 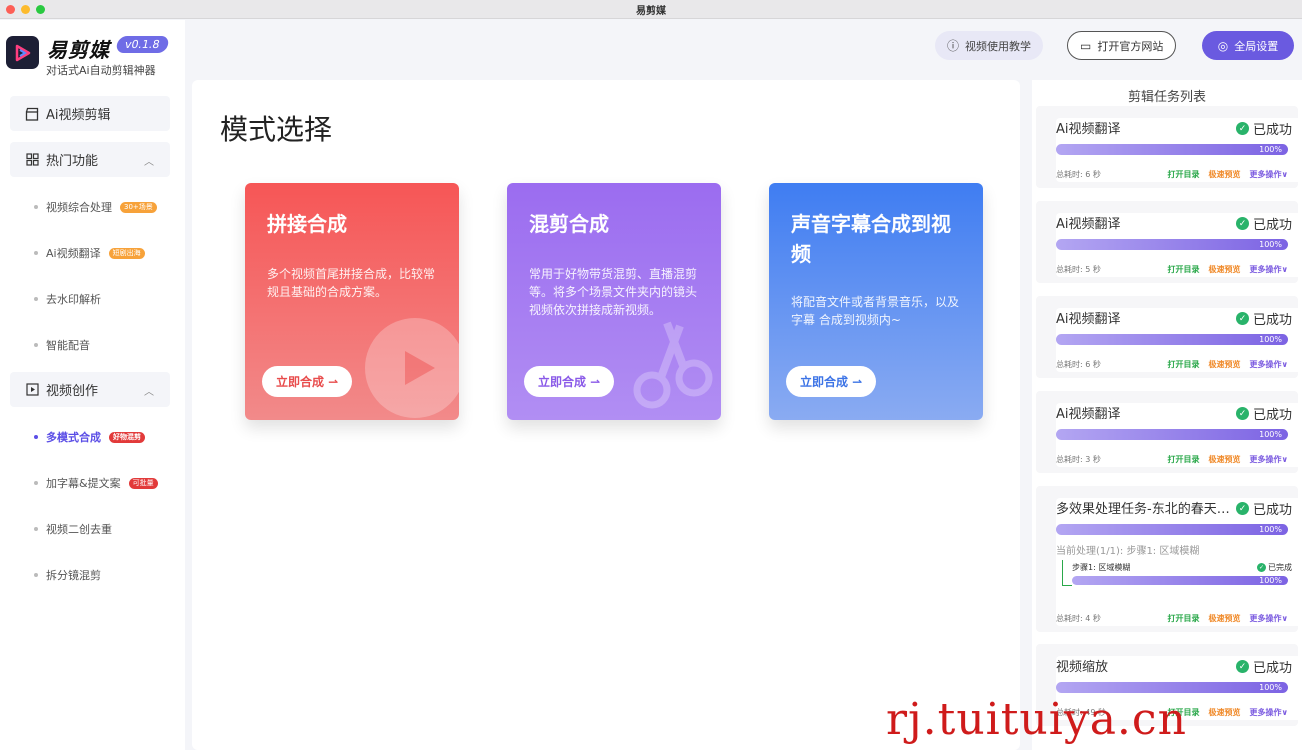 What do you see at coordinates (67, 575) in the screenshot?
I see `nav-split-remix: 拆分镜混剪` at bounding box center [67, 575].